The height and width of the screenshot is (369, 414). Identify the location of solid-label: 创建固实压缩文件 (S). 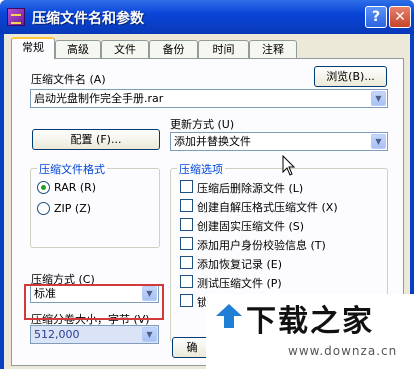
(250, 226).